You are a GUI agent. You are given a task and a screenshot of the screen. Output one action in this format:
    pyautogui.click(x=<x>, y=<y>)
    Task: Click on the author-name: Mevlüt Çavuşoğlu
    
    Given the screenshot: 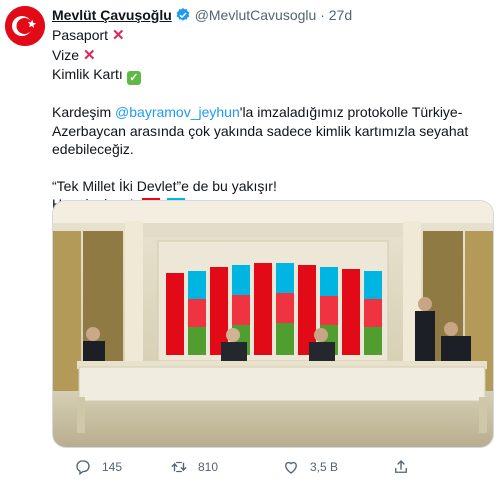 What is the action you would take?
    pyautogui.click(x=112, y=15)
    